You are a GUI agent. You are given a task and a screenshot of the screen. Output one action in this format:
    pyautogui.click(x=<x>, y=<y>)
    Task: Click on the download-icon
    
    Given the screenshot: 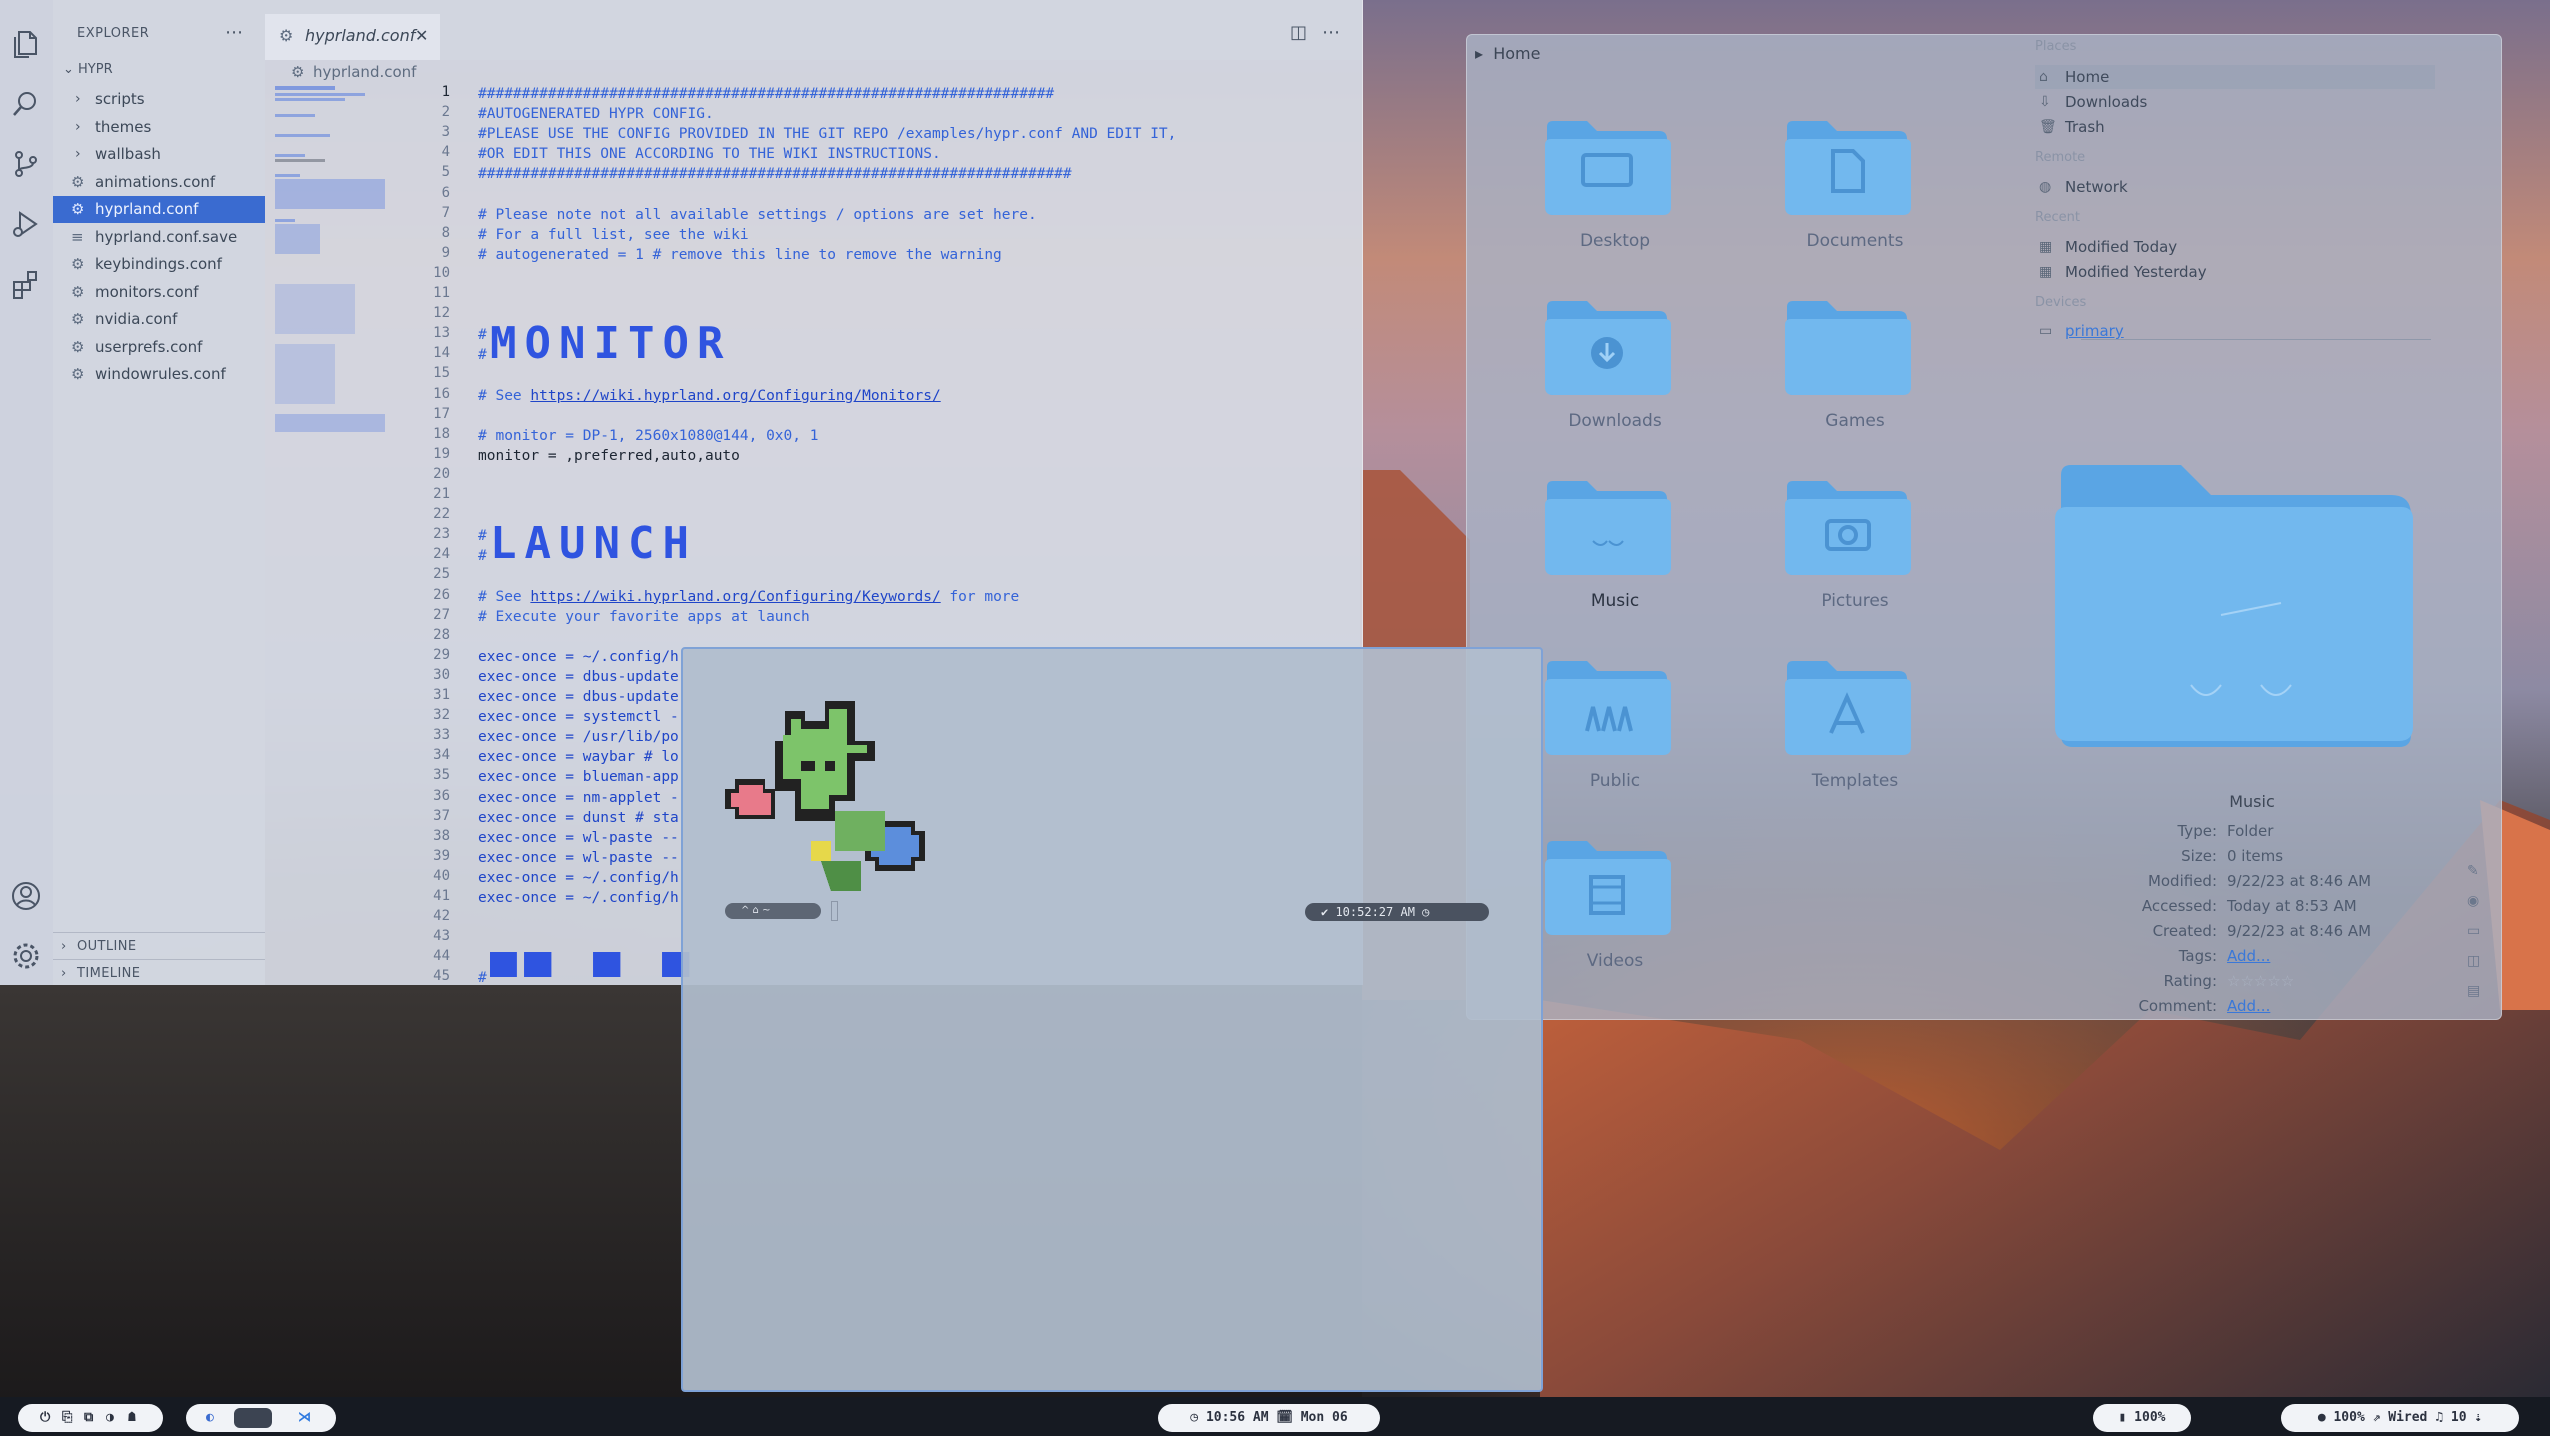 What is the action you would take?
    pyautogui.click(x=1608, y=348)
    